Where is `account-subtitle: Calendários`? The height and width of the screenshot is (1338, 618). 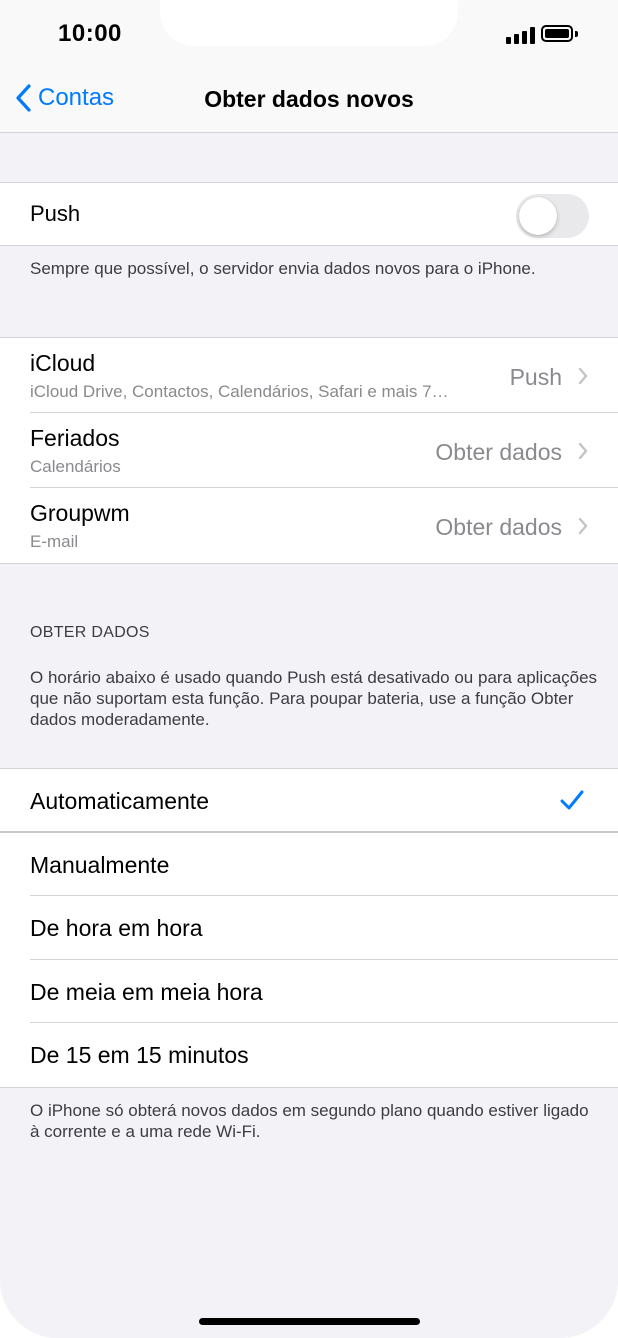
account-subtitle: Calendários is located at coordinates (75, 466).